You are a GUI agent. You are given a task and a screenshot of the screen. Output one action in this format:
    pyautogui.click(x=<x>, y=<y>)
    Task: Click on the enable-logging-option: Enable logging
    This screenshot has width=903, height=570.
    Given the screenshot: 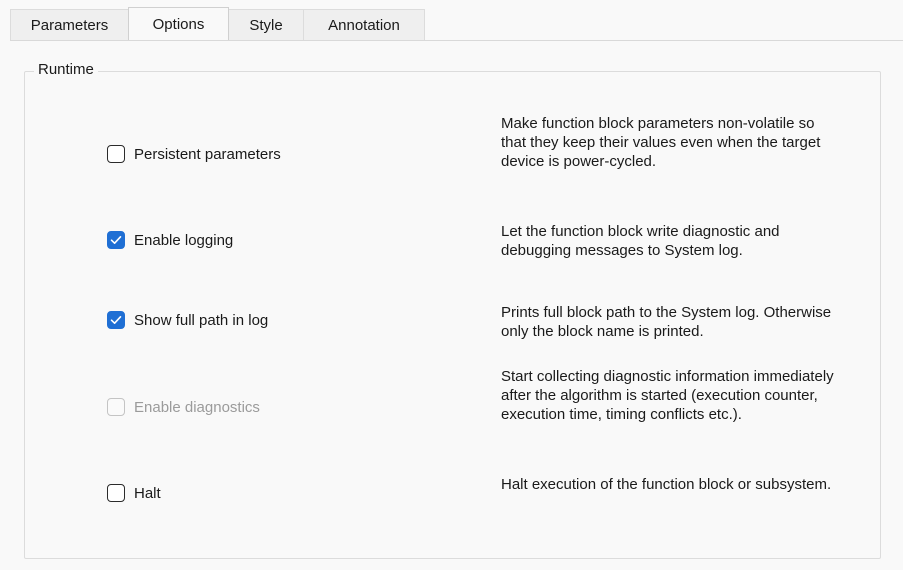 What is the action you would take?
    pyautogui.click(x=170, y=240)
    